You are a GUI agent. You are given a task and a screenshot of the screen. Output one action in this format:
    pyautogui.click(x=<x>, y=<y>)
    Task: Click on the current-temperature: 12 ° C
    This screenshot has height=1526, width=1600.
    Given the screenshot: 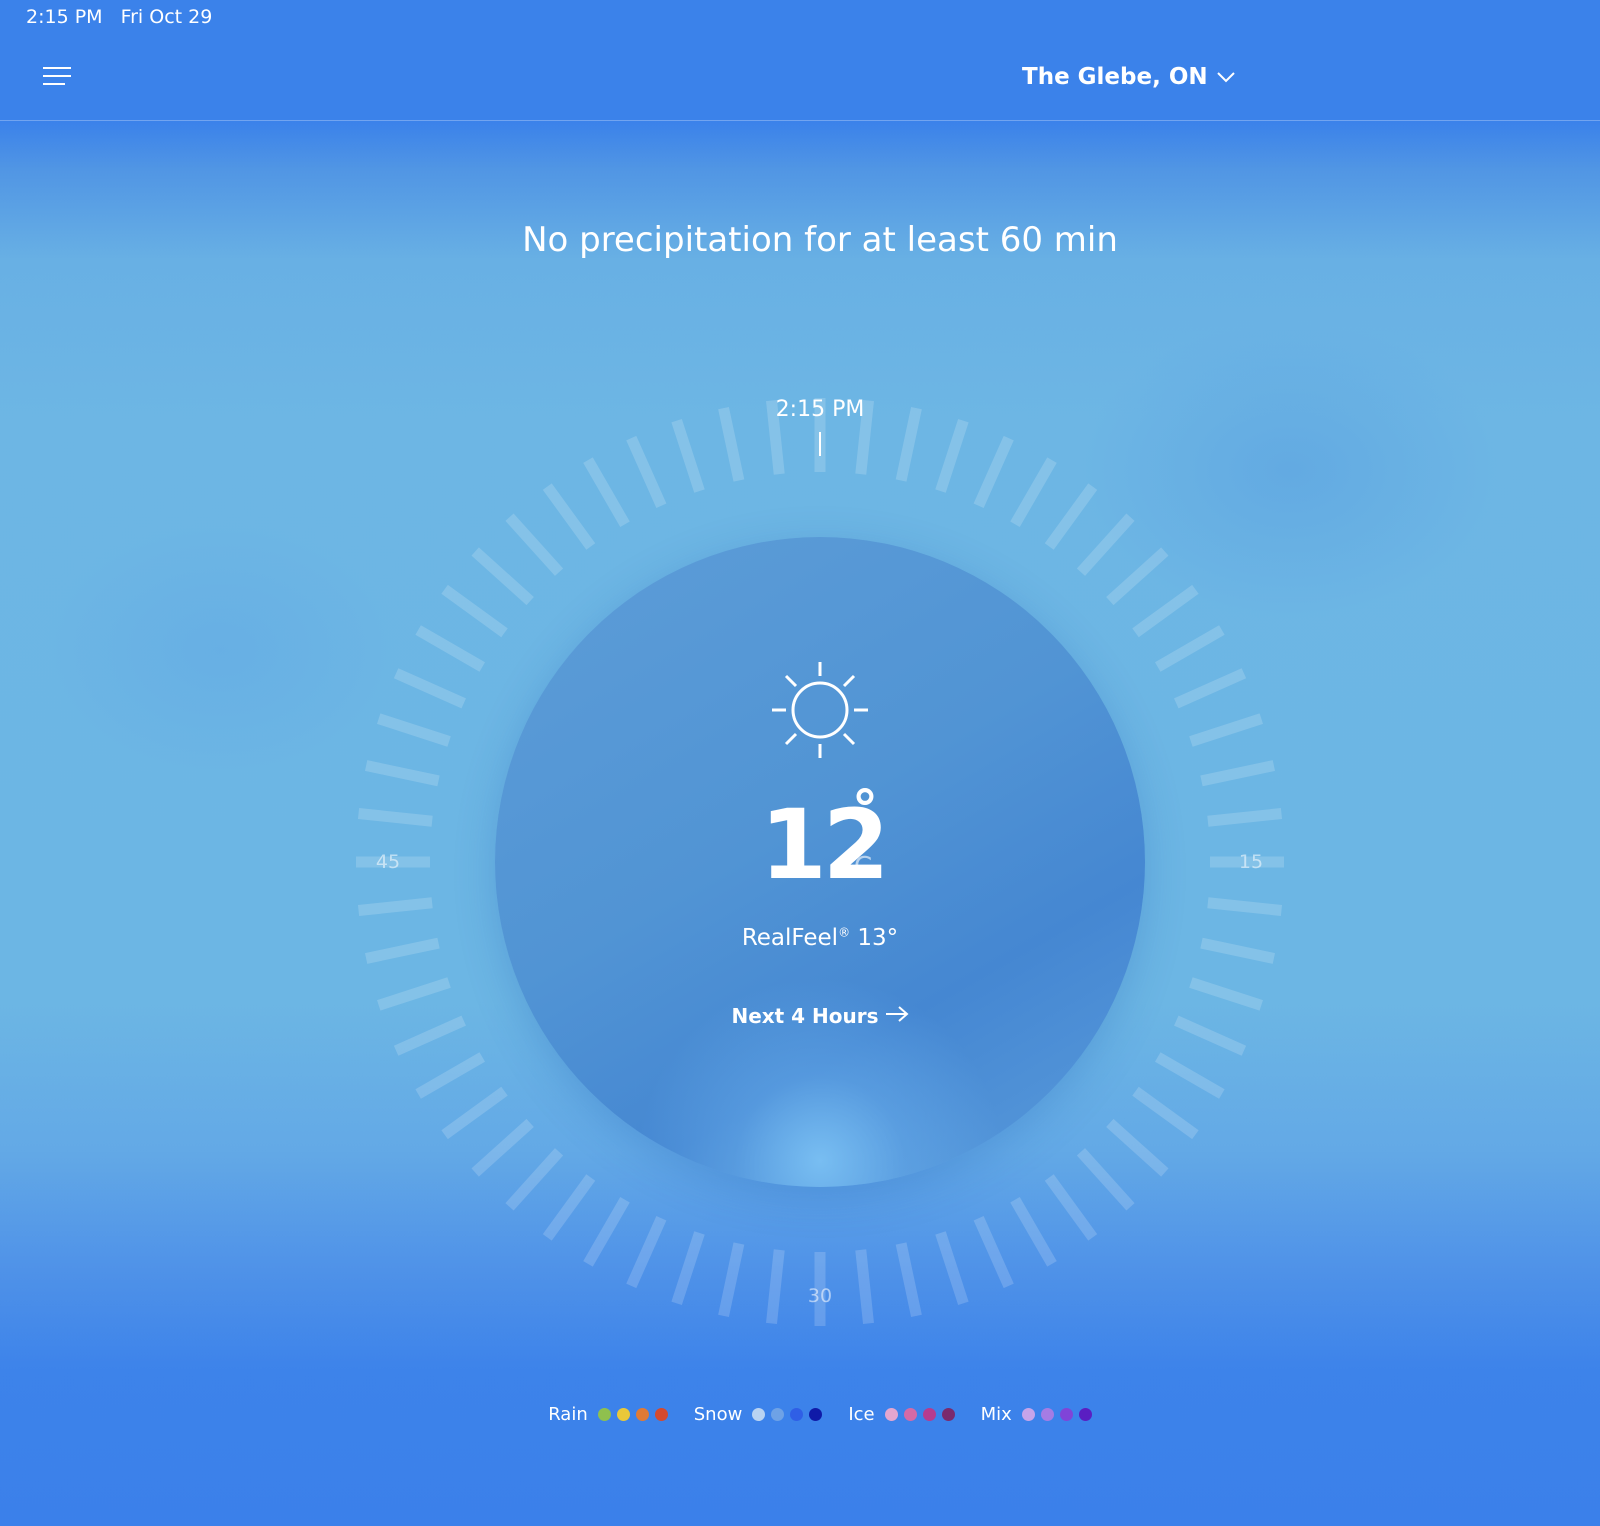 What is the action you would take?
    pyautogui.click(x=830, y=840)
    